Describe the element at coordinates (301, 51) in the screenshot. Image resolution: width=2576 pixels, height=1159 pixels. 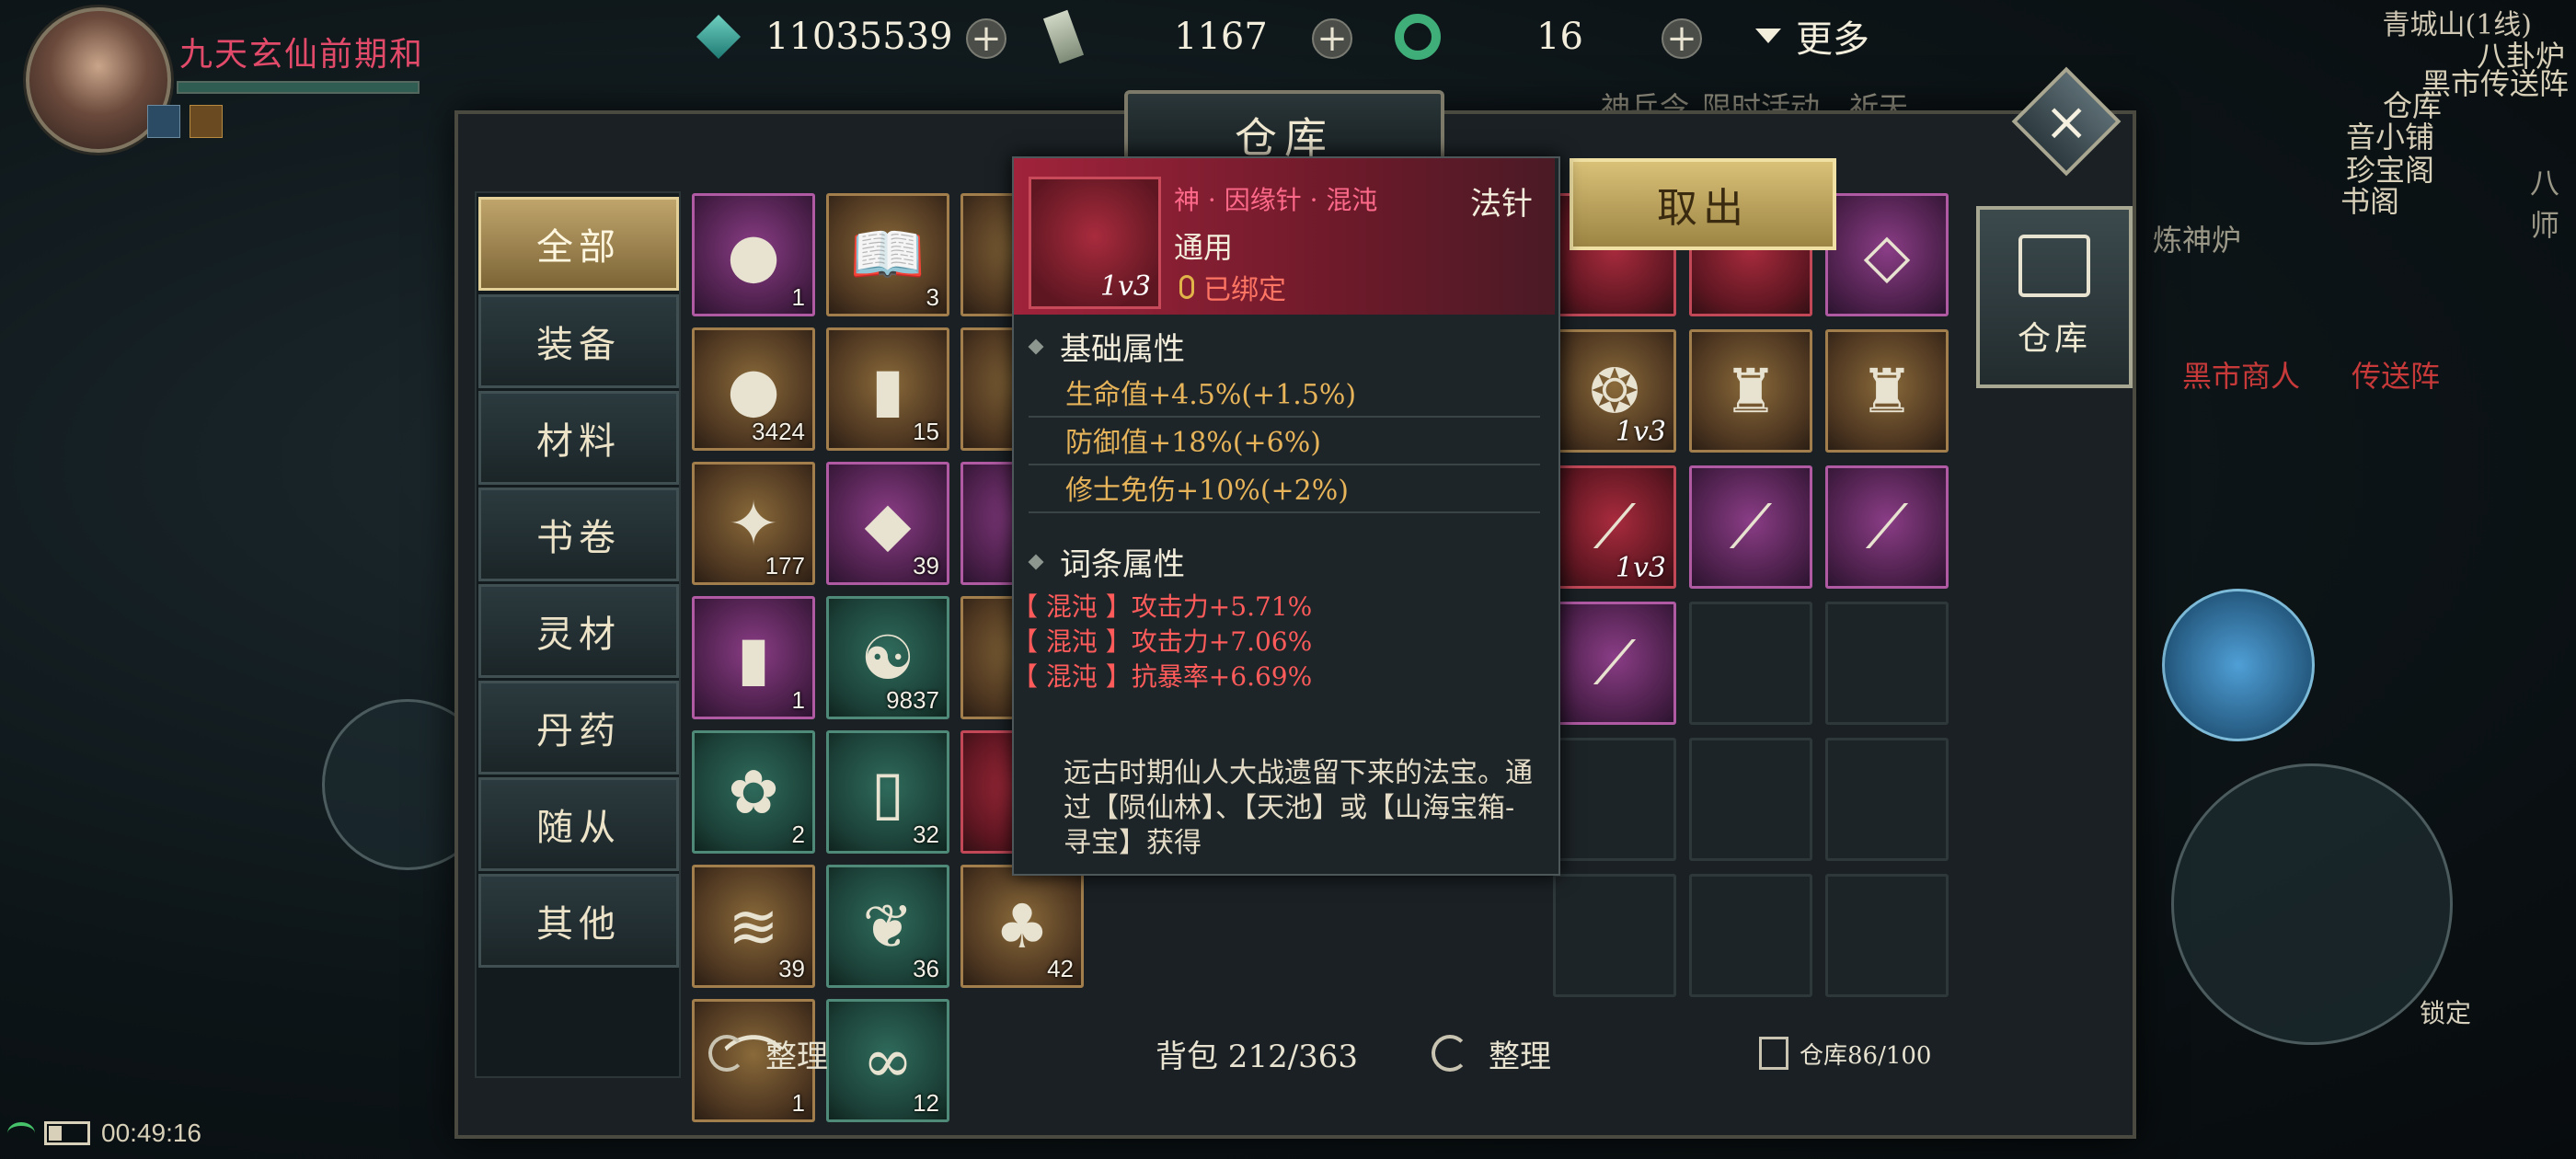
I see `player-name: 九天玄仙前期和` at that location.